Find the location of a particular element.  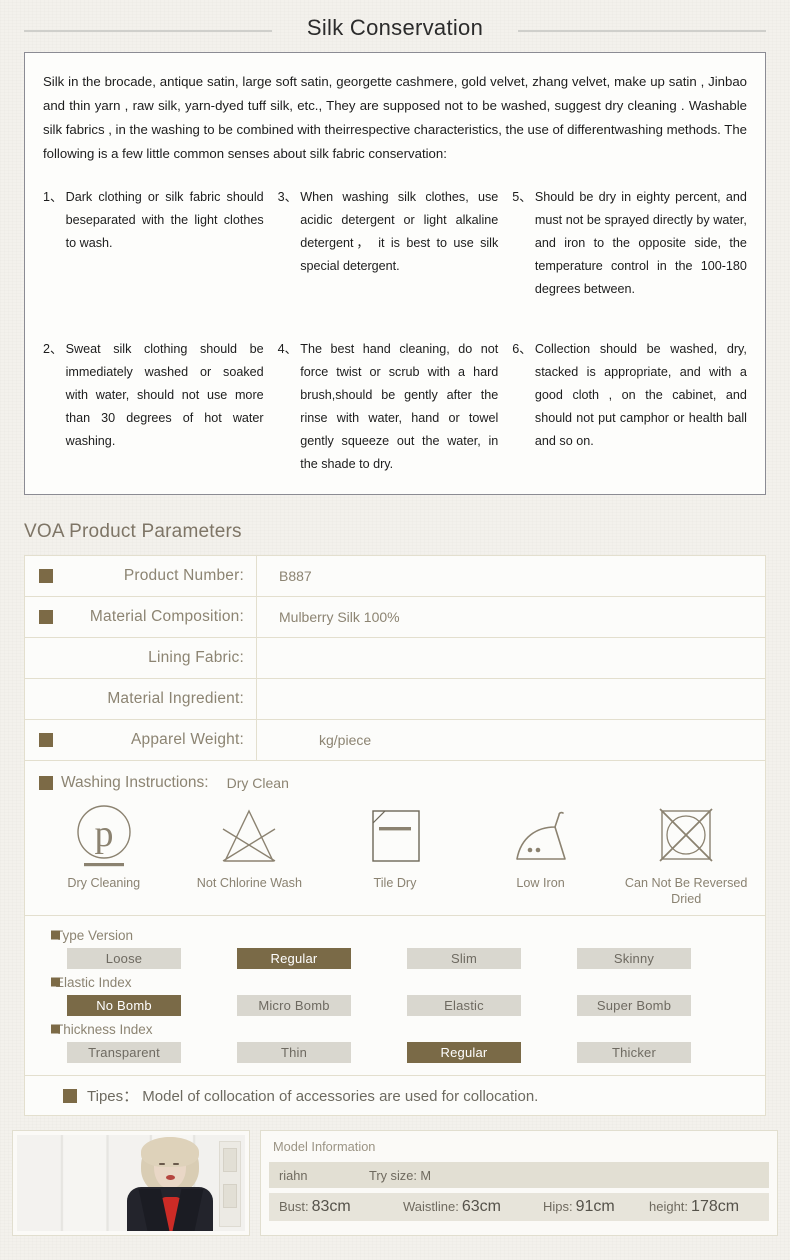

param-label-cell: Lining Fabric: is located at coordinates (141, 658).